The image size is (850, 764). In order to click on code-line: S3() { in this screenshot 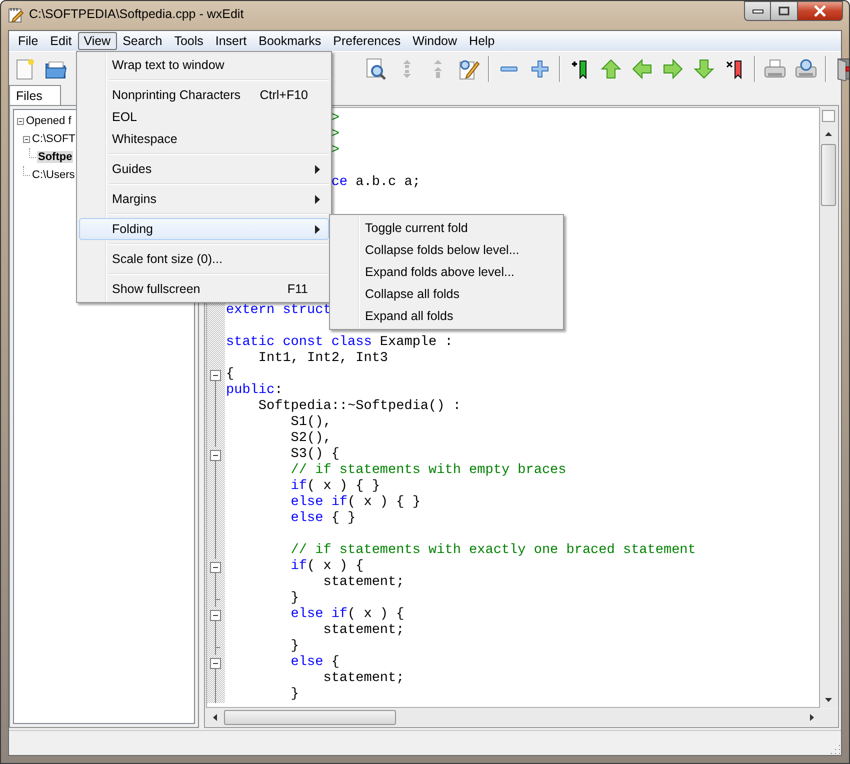, I will do `click(315, 455)`.